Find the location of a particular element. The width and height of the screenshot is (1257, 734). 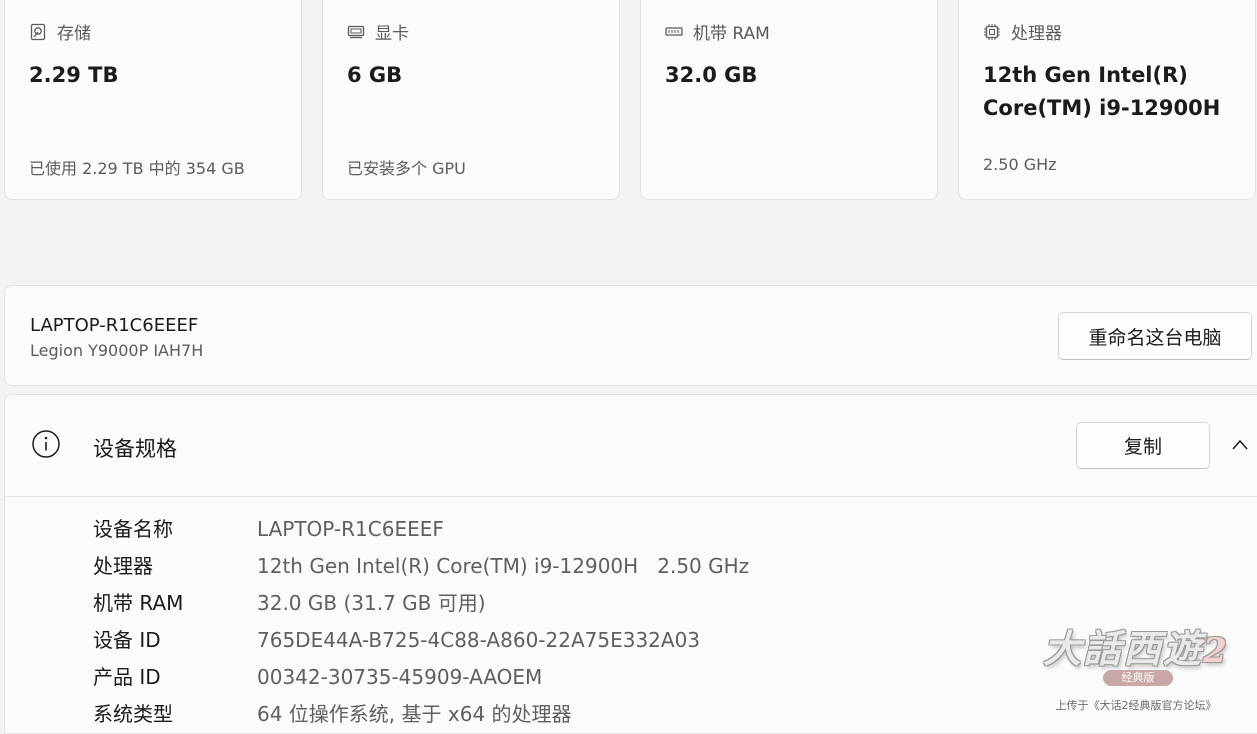

spec-key: 设备 ID is located at coordinates (127, 640).